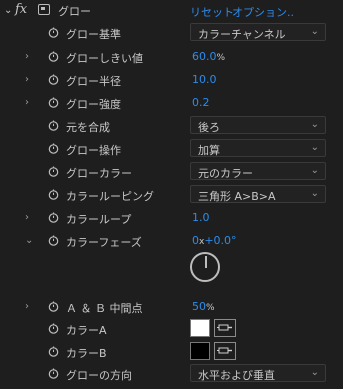 This screenshot has height=389, width=343. What do you see at coordinates (99, 173) in the screenshot?
I see `property-label: グローカラー` at bounding box center [99, 173].